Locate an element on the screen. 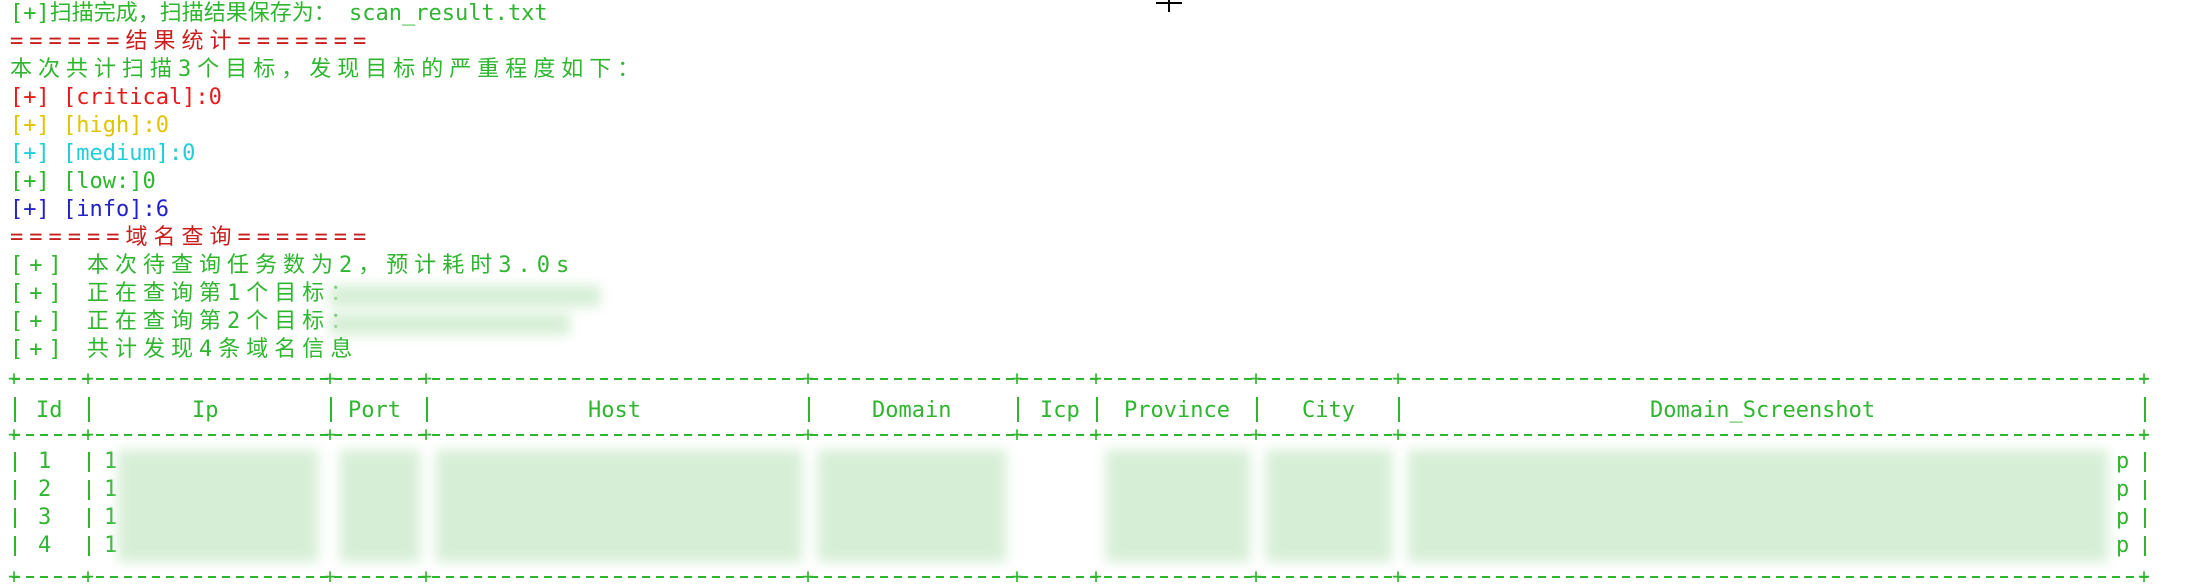 Image resolution: width=2194 pixels, height=586 pixels. header-ip: Ip is located at coordinates (205, 410).